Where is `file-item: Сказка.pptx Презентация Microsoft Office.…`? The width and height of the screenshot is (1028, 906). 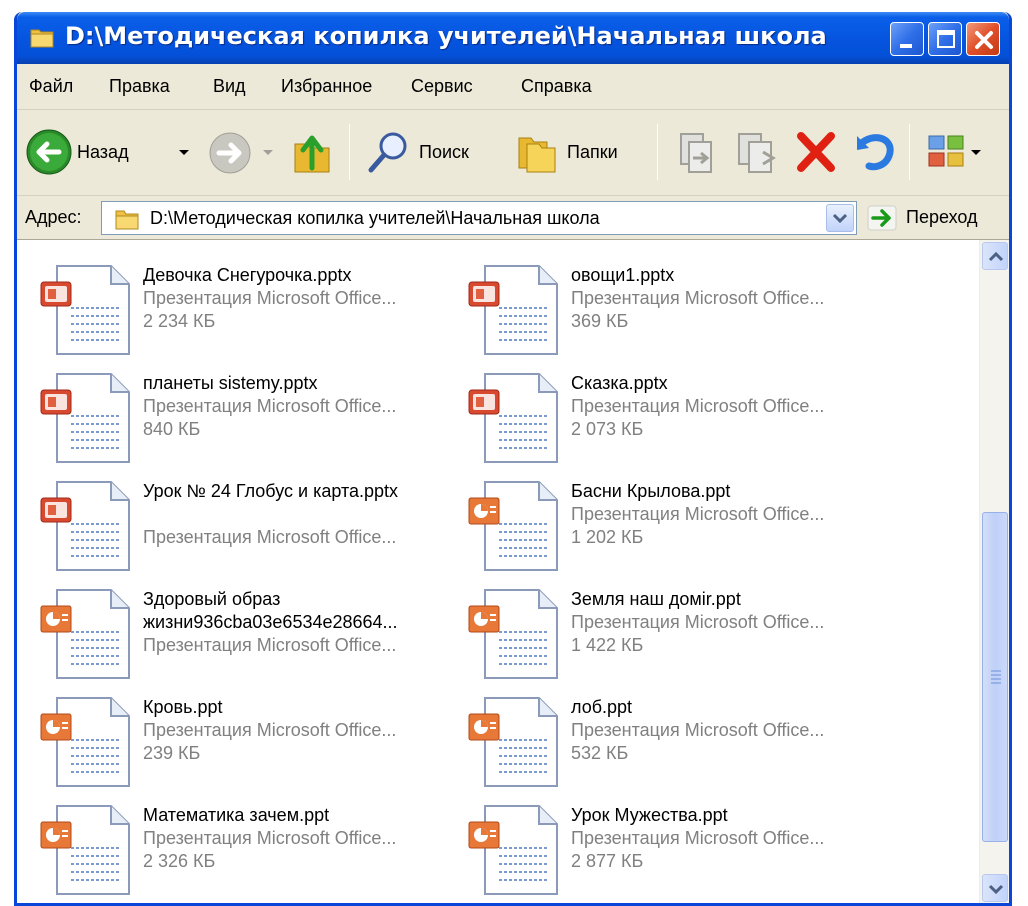 file-item: Сказка.pptx Презентация Microsoft Office.… is located at coordinates (678, 417).